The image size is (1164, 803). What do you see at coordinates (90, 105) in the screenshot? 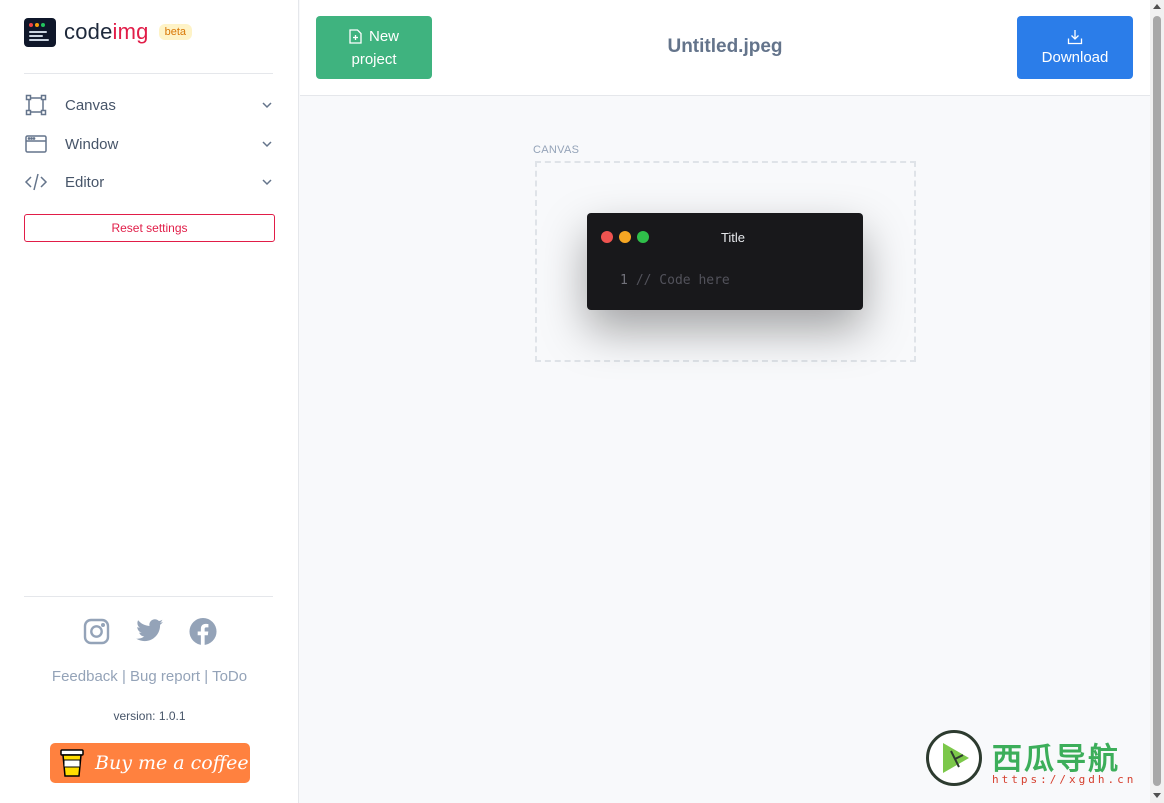
I see `sidebar-item-label: Canvas` at bounding box center [90, 105].